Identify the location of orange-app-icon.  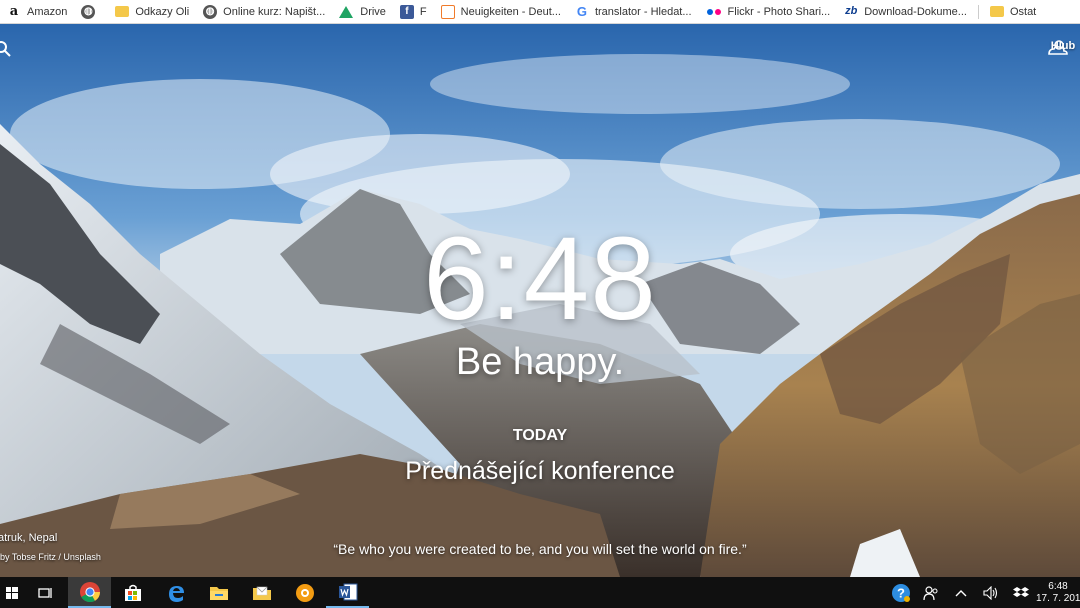
(304, 592).